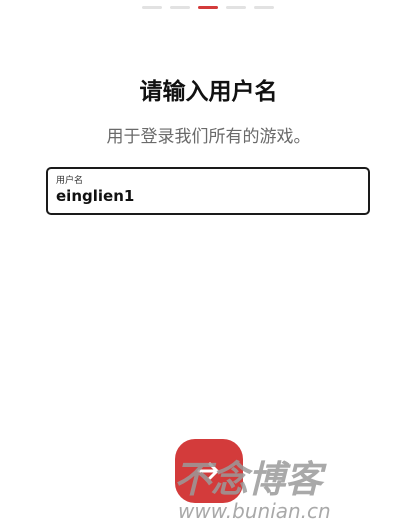  I want to click on watermark-brand: 不念博客, so click(250, 479).